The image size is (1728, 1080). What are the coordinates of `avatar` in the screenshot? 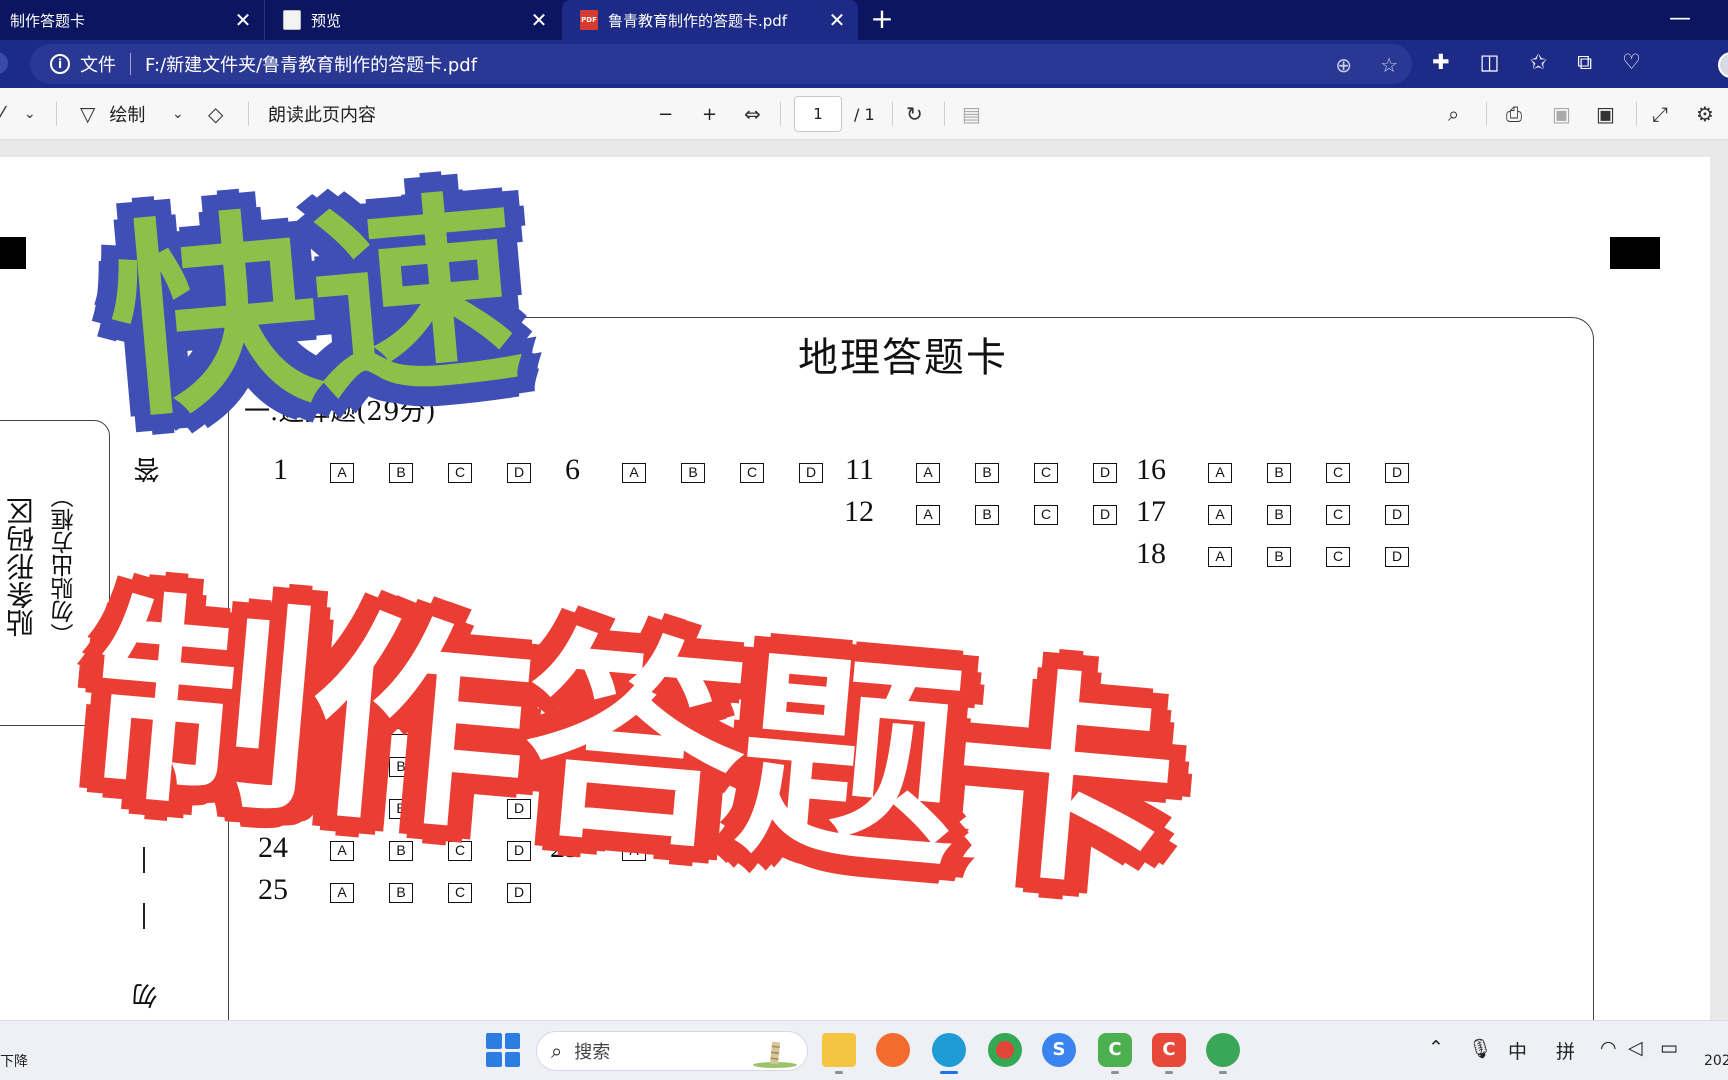 It's located at (1723, 65).